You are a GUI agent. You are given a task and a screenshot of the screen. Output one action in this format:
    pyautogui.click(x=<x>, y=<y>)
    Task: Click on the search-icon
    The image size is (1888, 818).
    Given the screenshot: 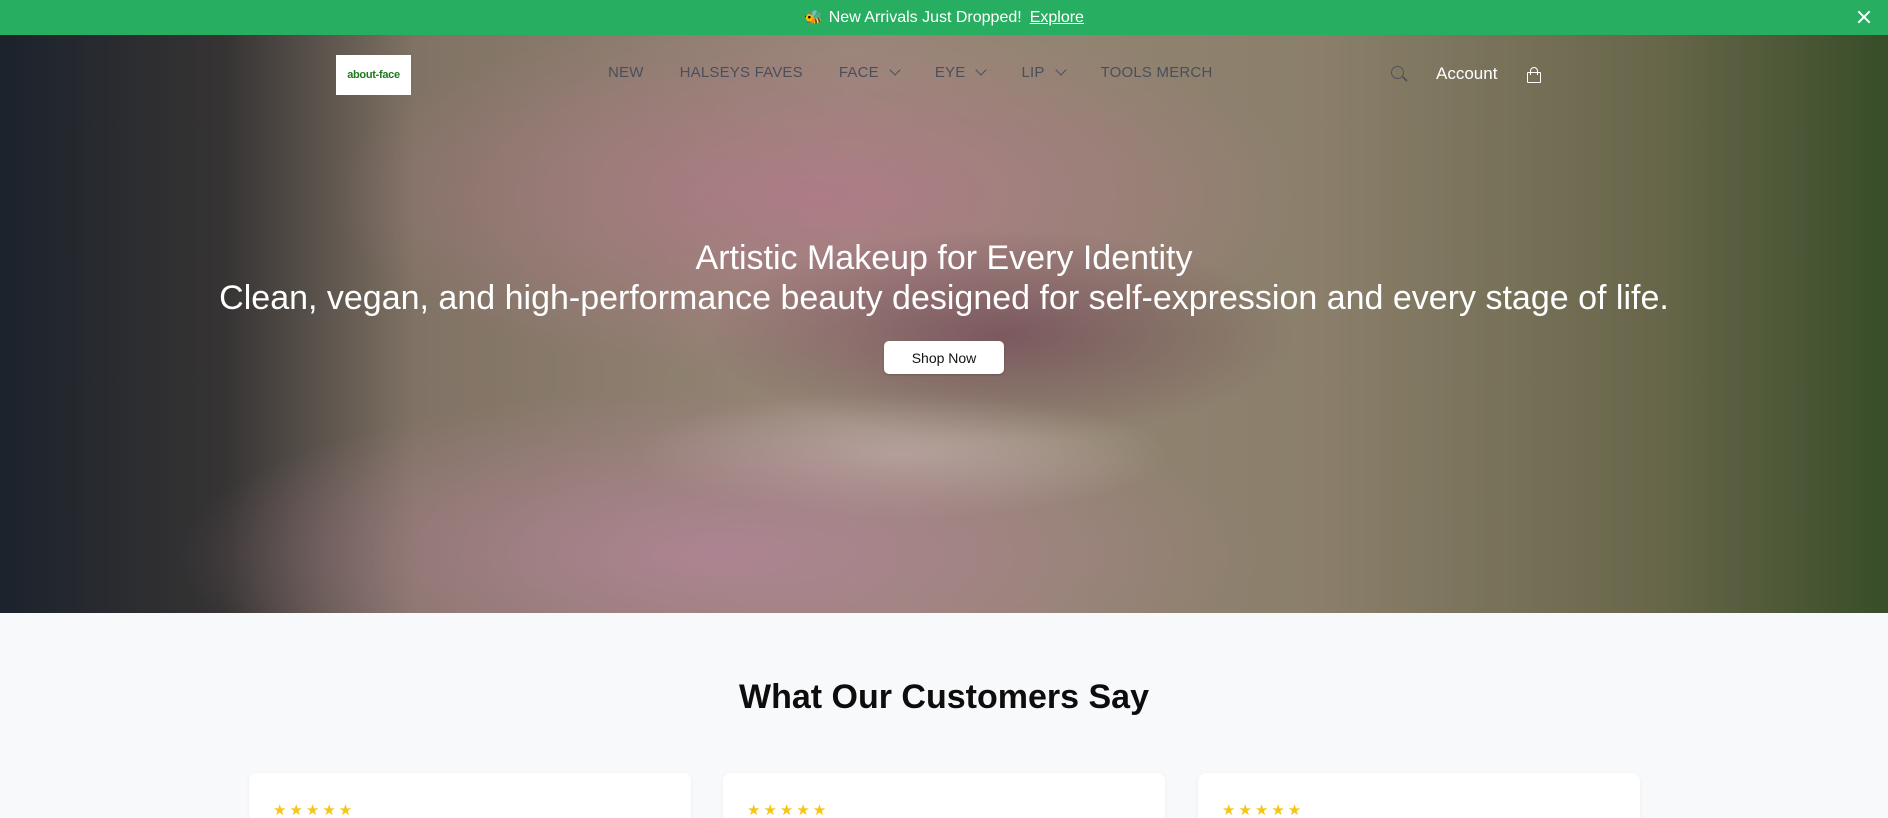 What is the action you would take?
    pyautogui.click(x=1399, y=74)
    